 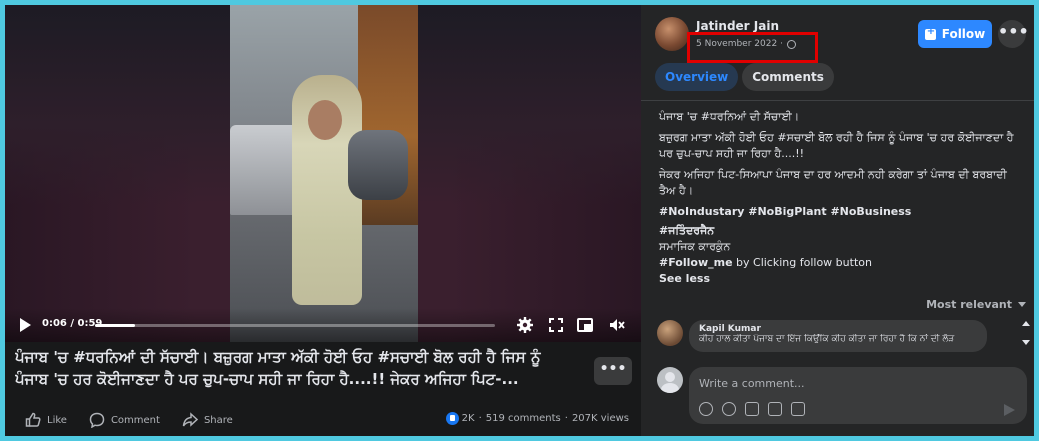 I want to click on video-progress-bar, so click(x=295, y=325).